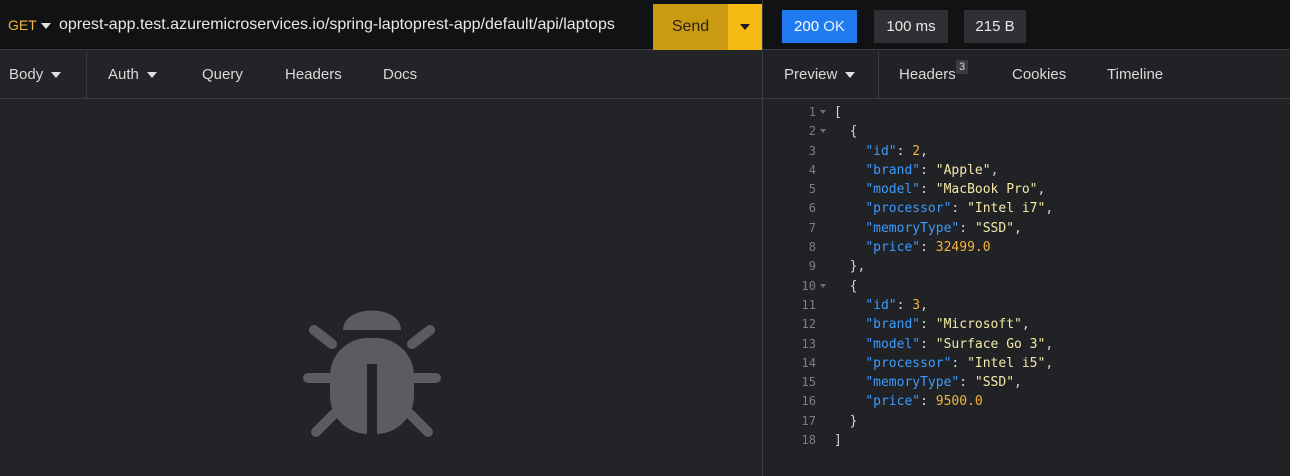 The image size is (1290, 476). Describe the element at coordinates (812, 189) in the screenshot. I see `line-number: 5` at that location.